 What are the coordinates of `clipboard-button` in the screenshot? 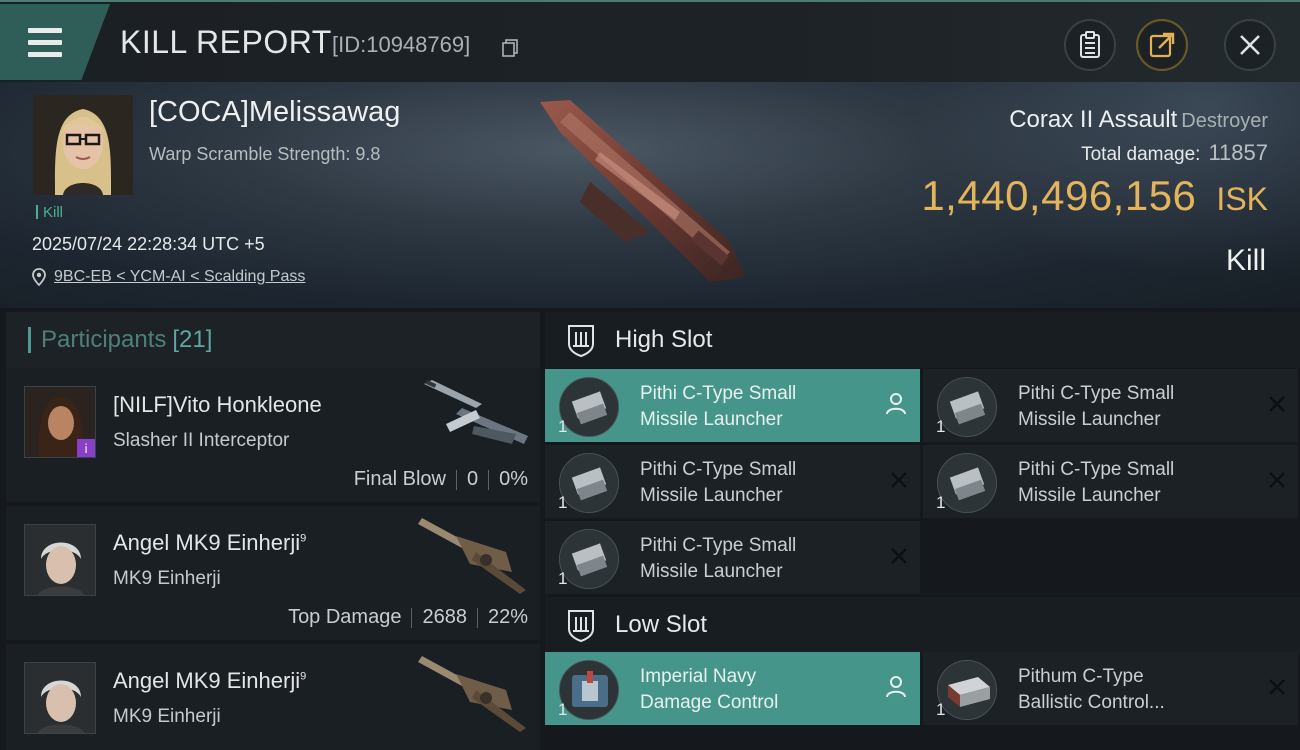 It's located at (1090, 45).